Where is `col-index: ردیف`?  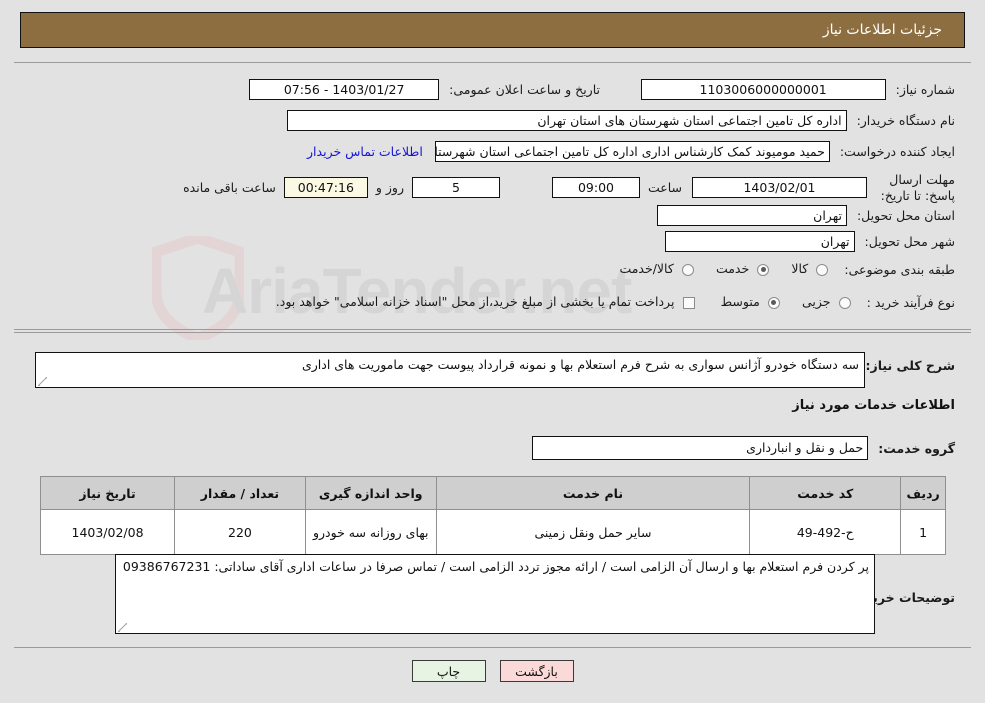 col-index: ردیف is located at coordinates (923, 493).